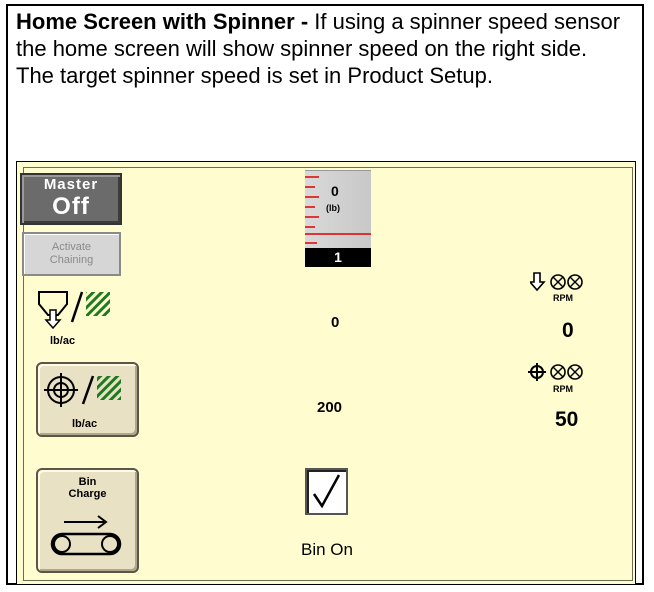 This screenshot has width=654, height=592. Describe the element at coordinates (335, 322) in the screenshot. I see `actual-rate-value: 0` at that location.